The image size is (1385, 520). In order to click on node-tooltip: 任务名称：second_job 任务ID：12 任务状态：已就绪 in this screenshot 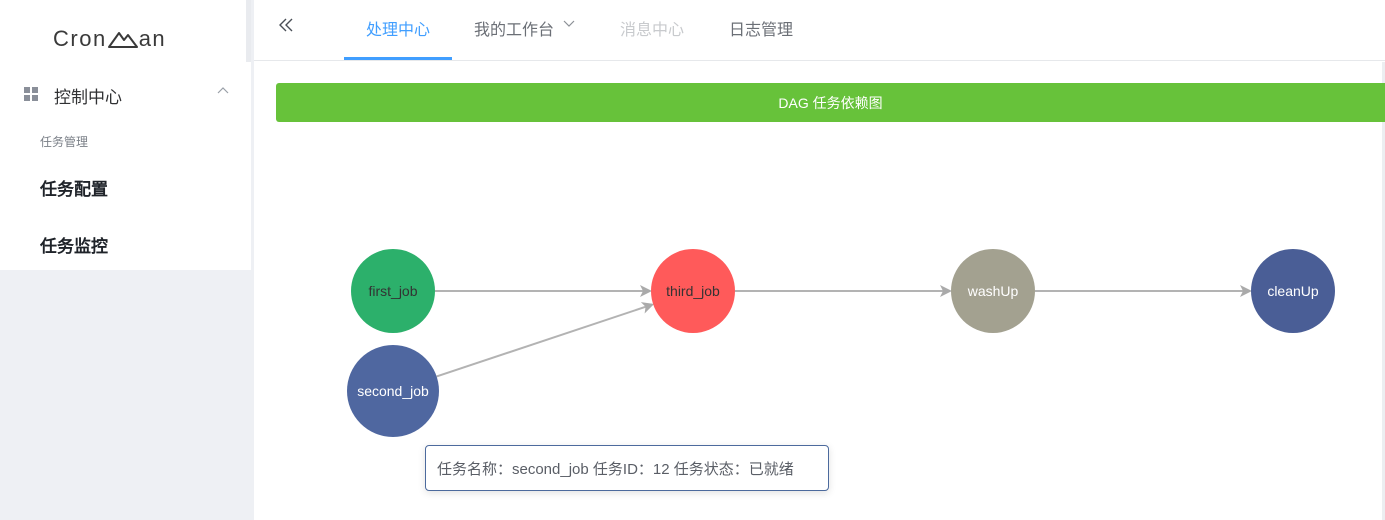, I will do `click(627, 468)`.